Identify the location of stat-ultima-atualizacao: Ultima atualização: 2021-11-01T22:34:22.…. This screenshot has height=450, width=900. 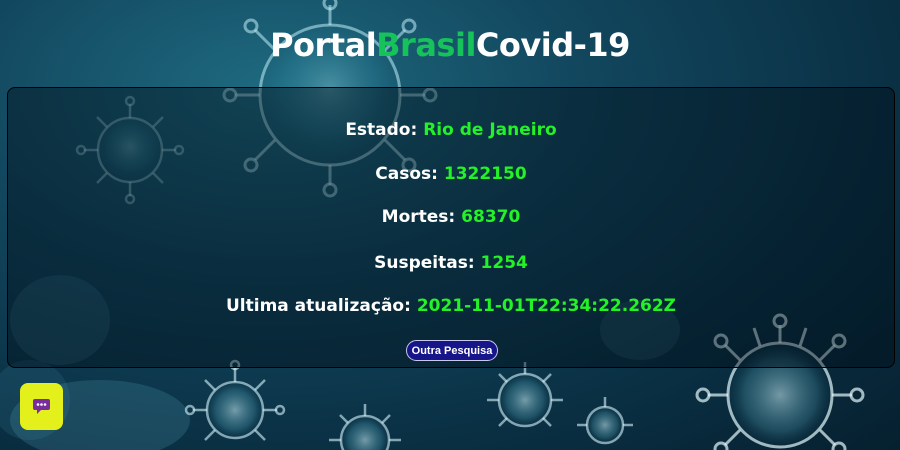
(451, 306).